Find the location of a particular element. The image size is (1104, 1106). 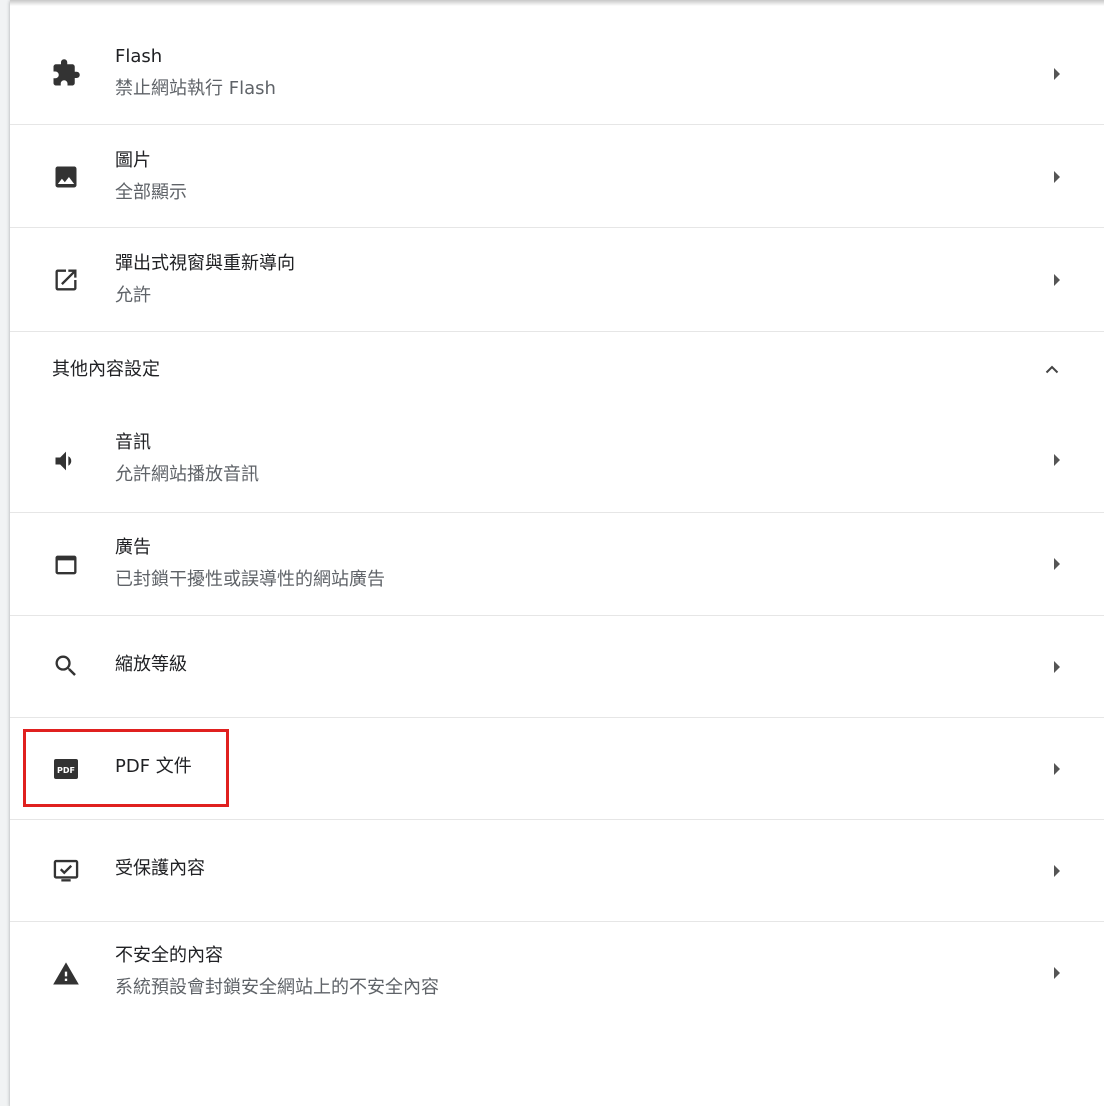

pdf-icon: PDF is located at coordinates (66, 769).